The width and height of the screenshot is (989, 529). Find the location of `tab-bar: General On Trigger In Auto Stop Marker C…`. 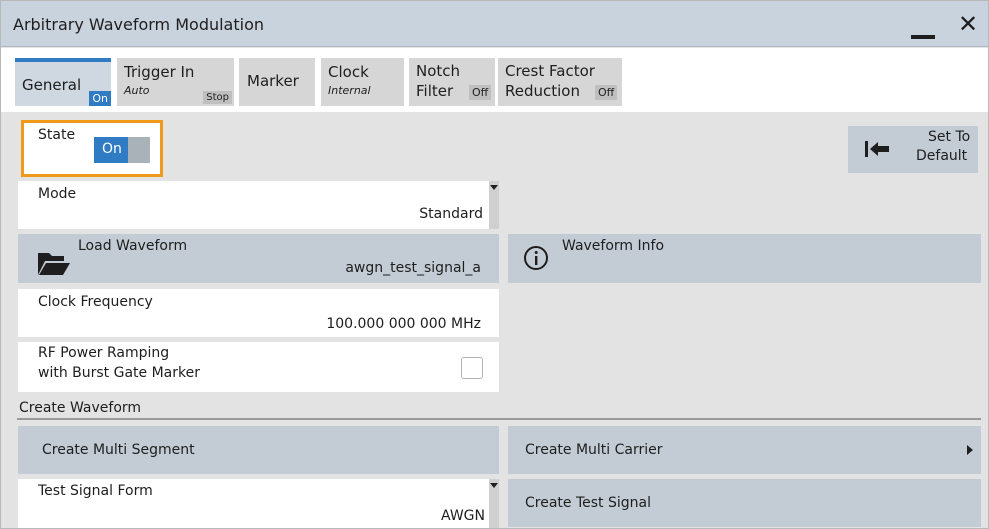

tab-bar: General On Trigger In Auto Stop Marker C… is located at coordinates (494, 80).